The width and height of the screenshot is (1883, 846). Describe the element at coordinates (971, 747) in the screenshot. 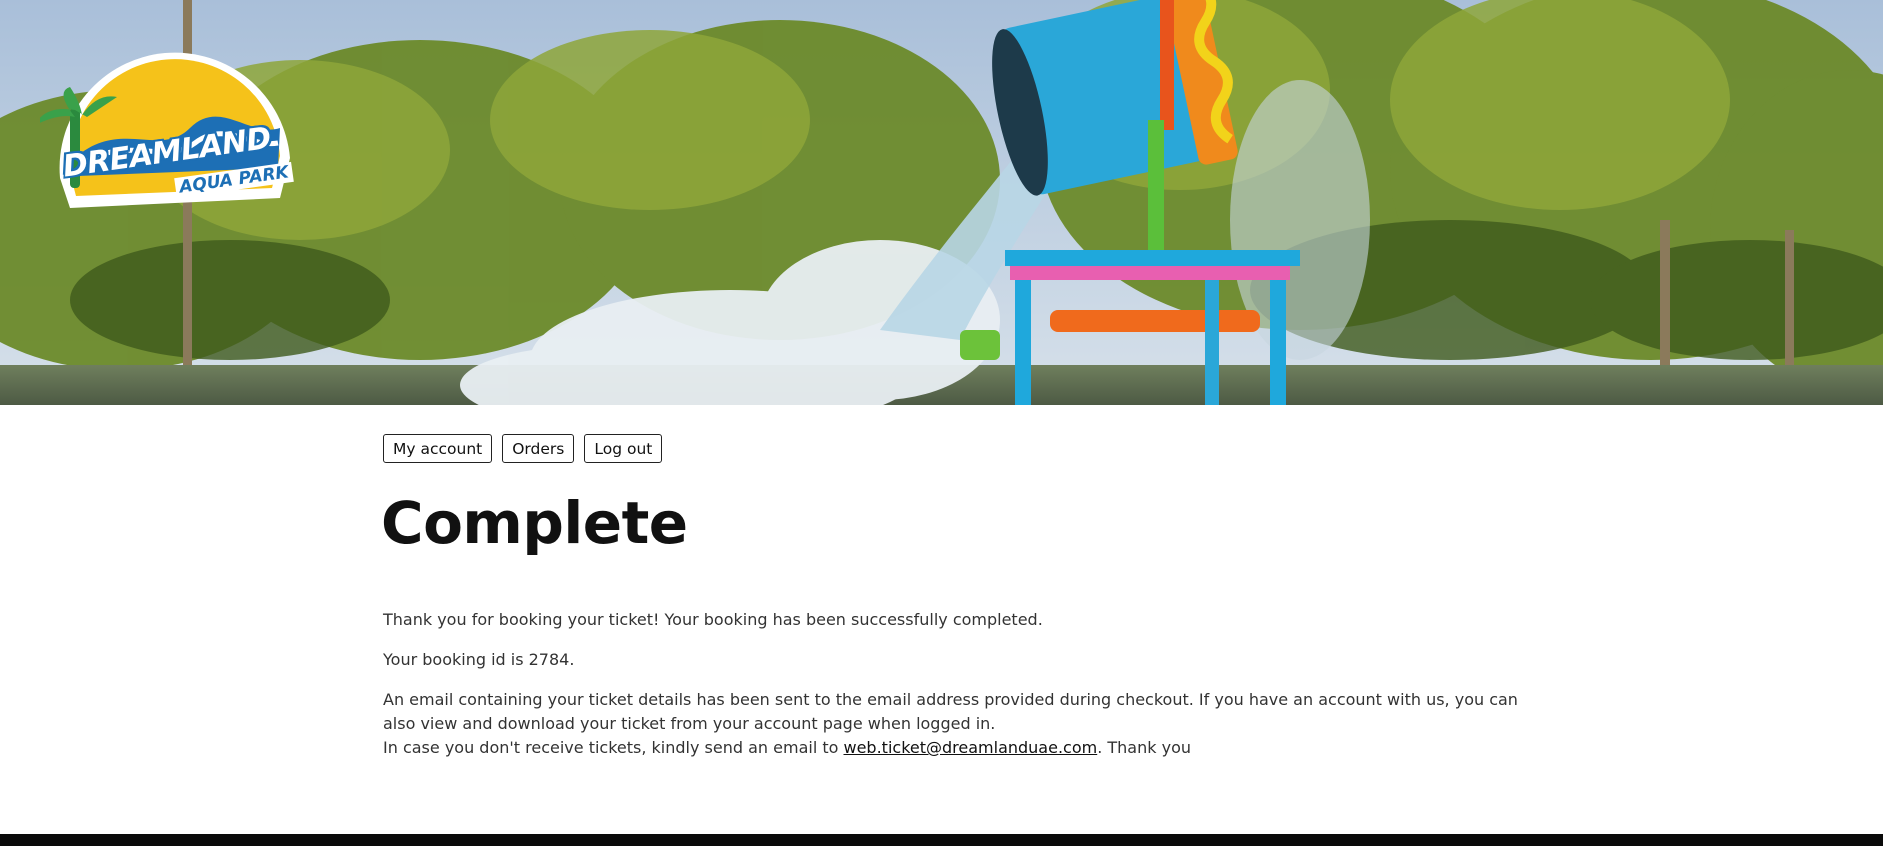

I see `support-email-link: web.ticket@dreamlanduae.com` at that location.